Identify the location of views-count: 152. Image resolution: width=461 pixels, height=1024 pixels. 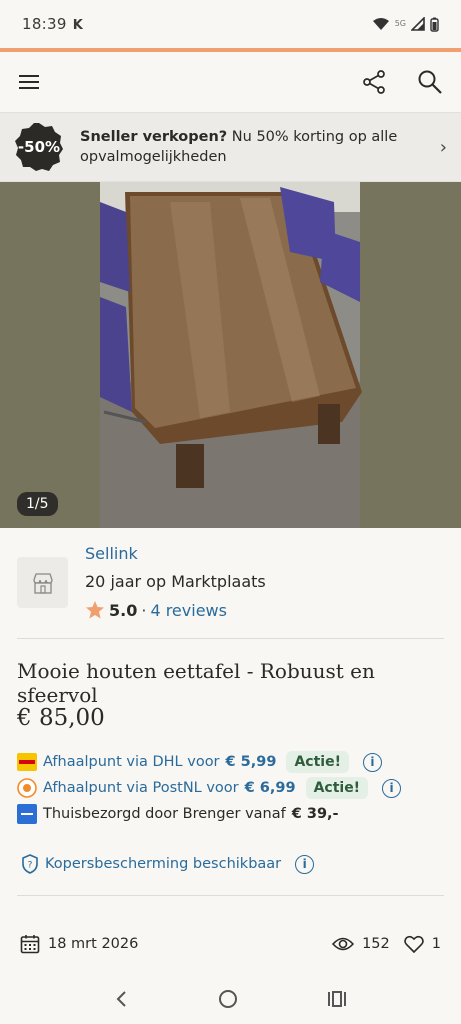
(376, 944).